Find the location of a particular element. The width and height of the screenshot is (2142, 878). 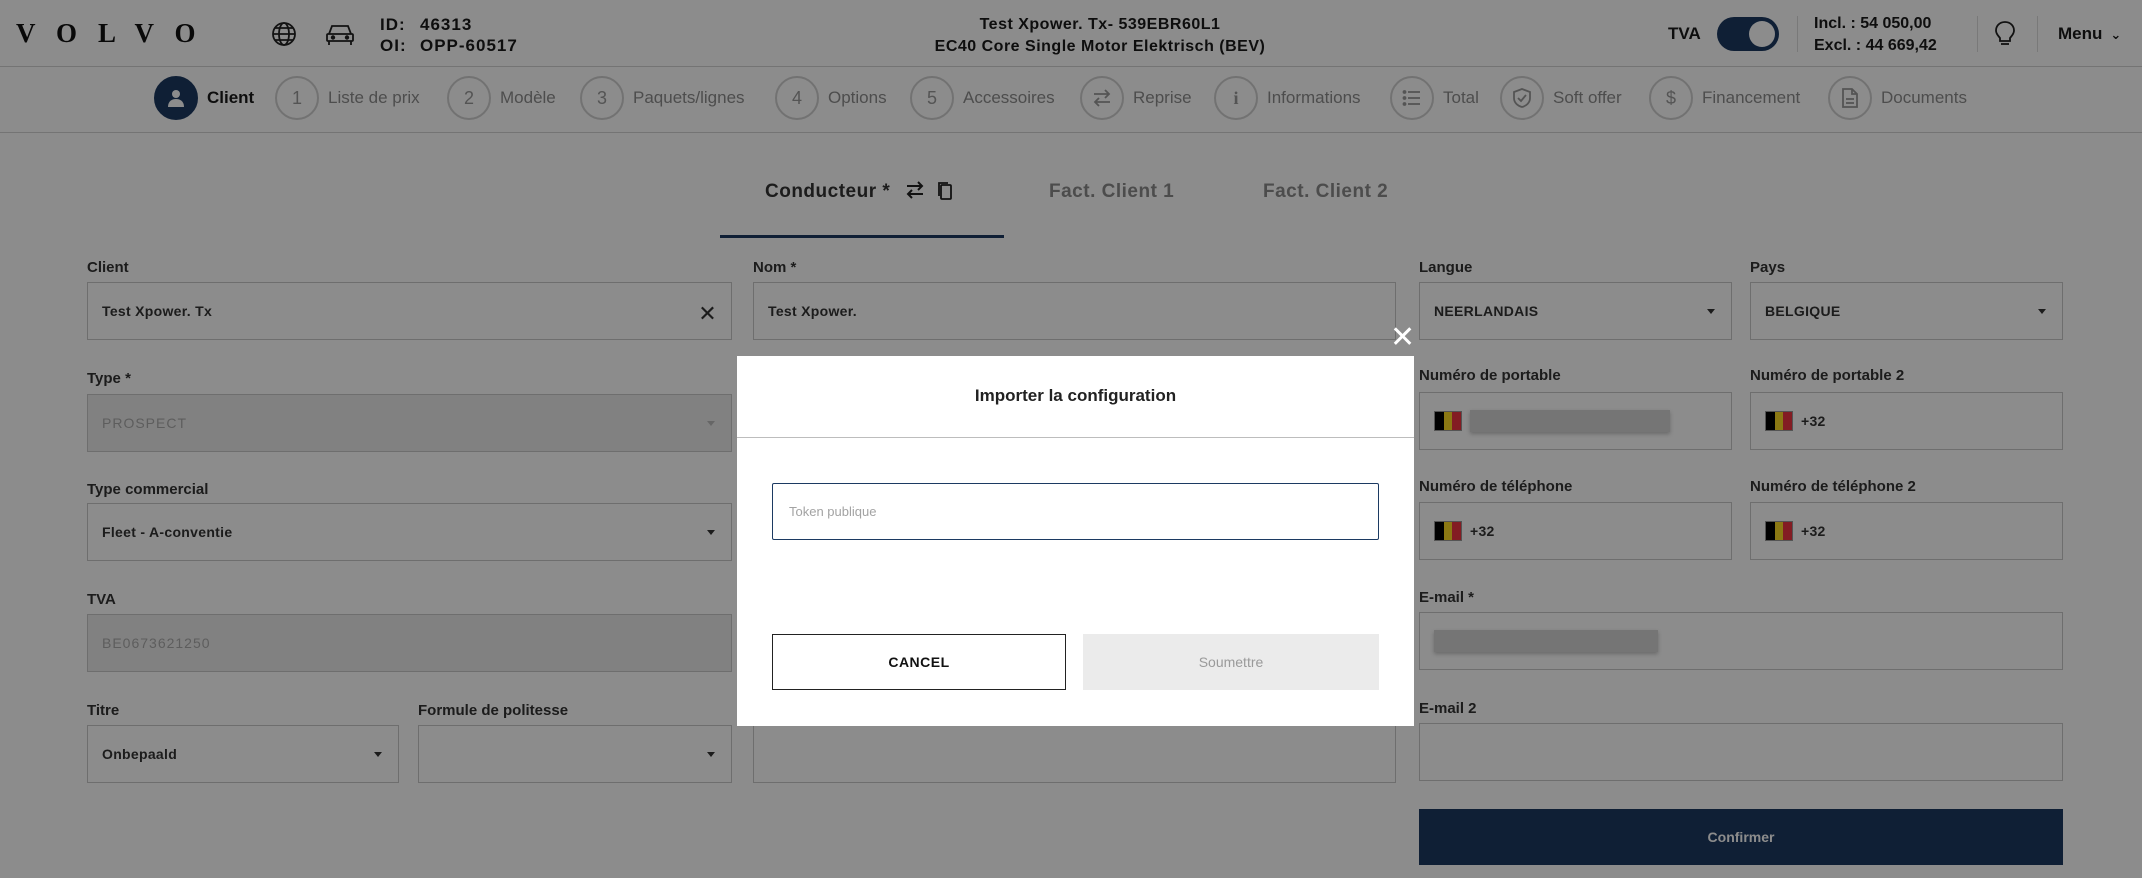

dialog-title: Importer la configuration is located at coordinates (1075, 395).